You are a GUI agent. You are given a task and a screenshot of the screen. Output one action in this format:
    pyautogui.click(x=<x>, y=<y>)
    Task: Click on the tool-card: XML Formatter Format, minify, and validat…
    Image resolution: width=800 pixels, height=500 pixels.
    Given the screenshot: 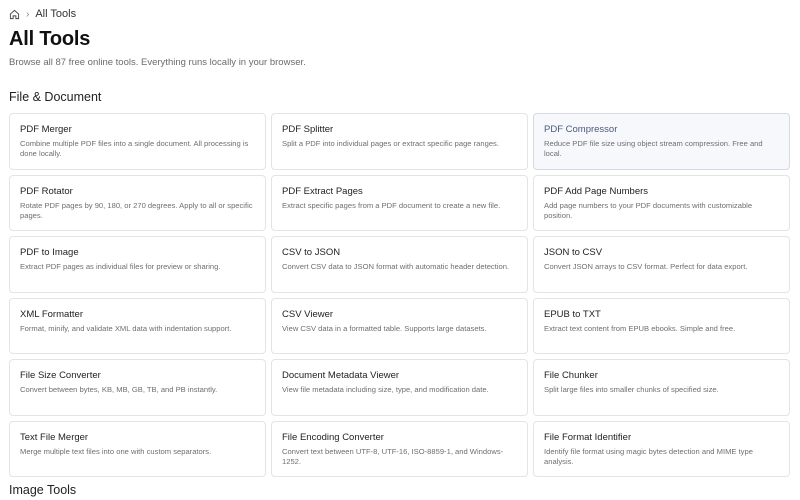 What is the action you would take?
    pyautogui.click(x=137, y=325)
    